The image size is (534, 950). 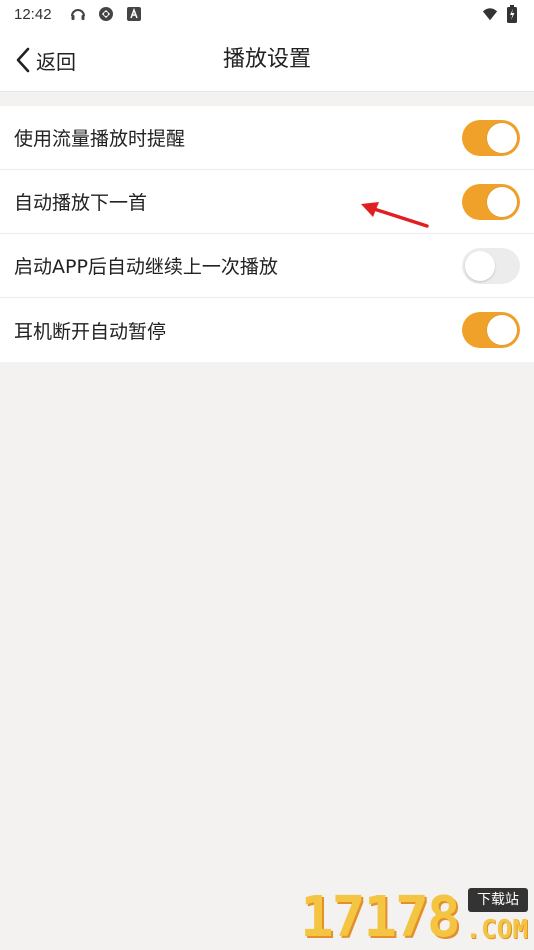 I want to click on setting-label: 耳机断开自动暂停, so click(x=90, y=331).